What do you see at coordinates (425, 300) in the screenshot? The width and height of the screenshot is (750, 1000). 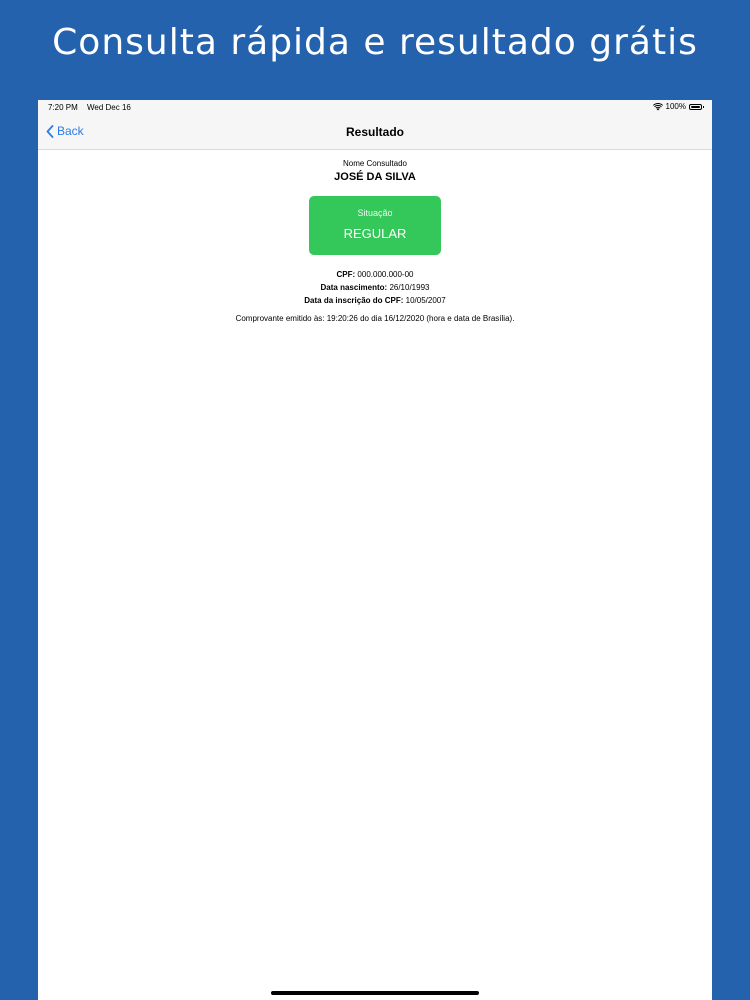 I see `inscricao-value: 10/05/2007` at bounding box center [425, 300].